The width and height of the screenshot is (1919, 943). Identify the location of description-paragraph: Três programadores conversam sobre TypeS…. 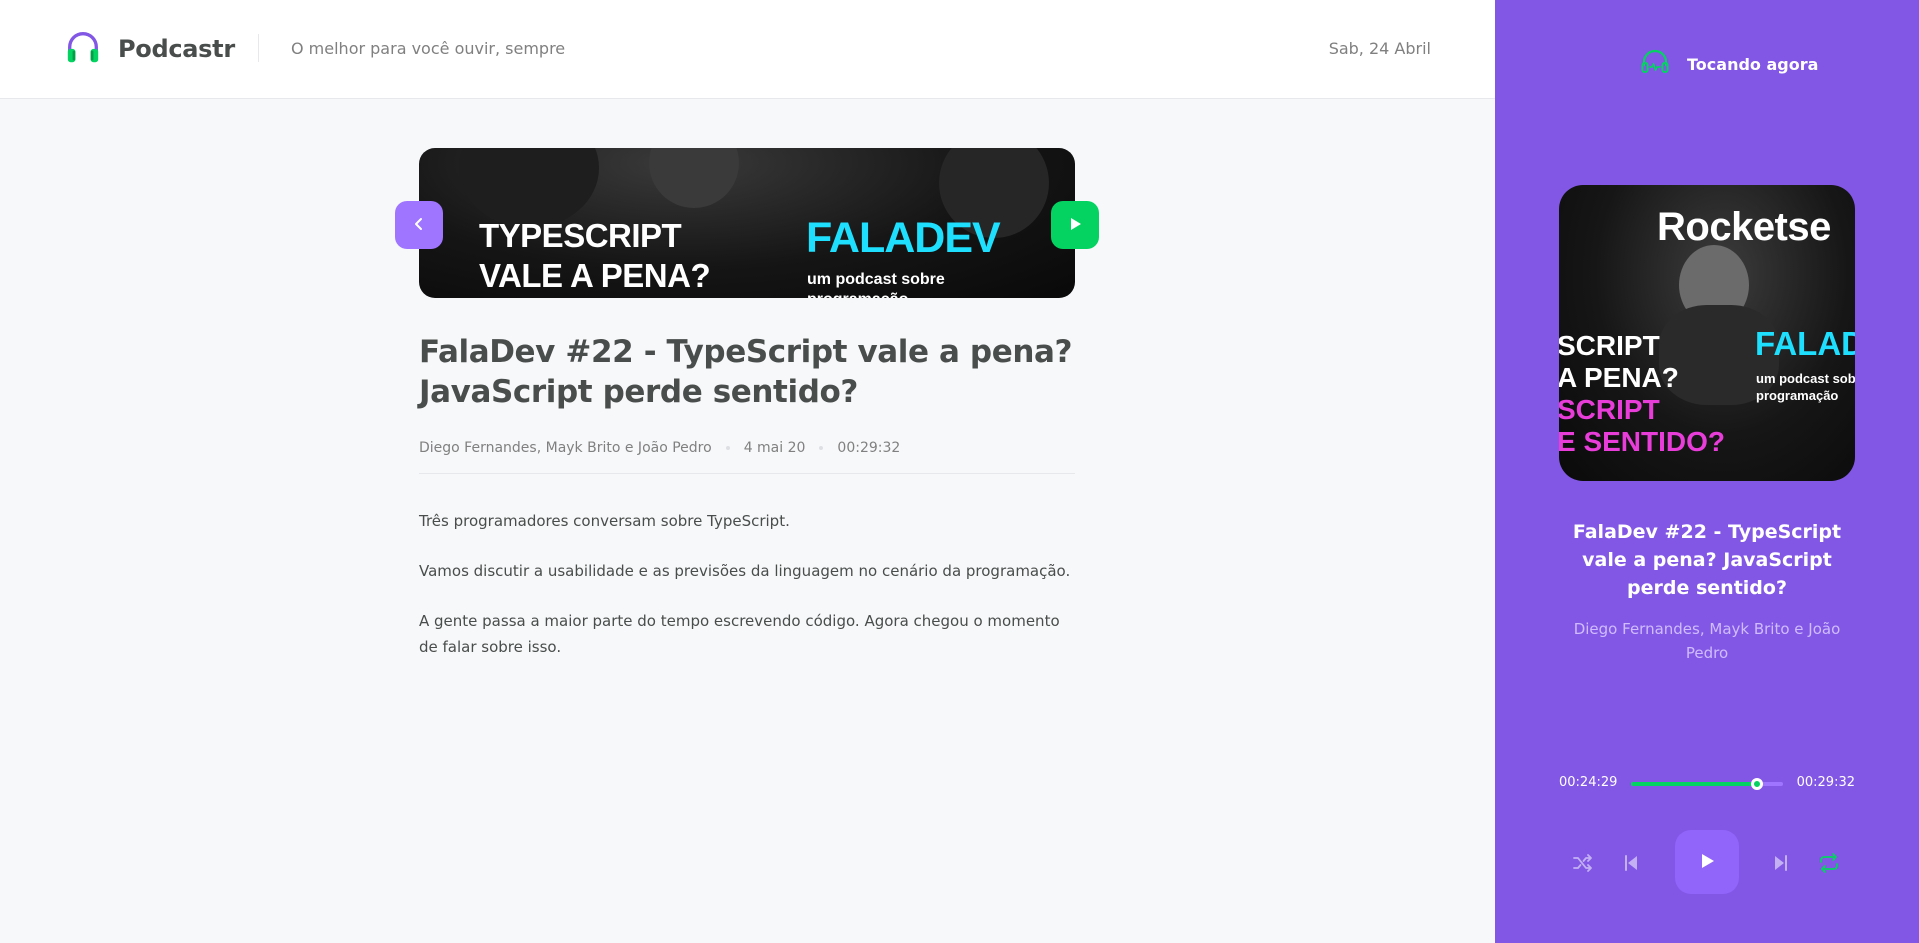
(604, 521).